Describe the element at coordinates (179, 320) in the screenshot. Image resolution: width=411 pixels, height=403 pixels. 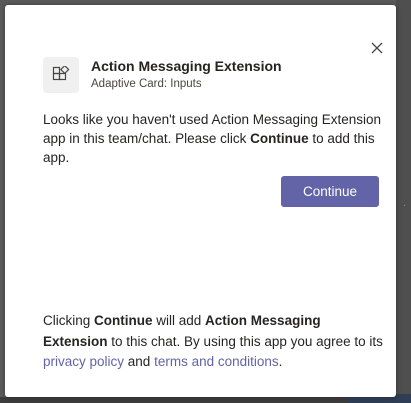
I see `footer-text-2: will add` at that location.